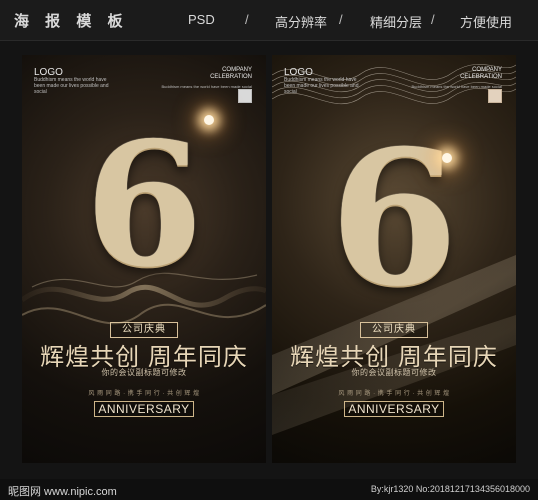  Describe the element at coordinates (301, 22) in the screenshot. I see `topbar-item-high-resolution: 高分辨率` at that location.